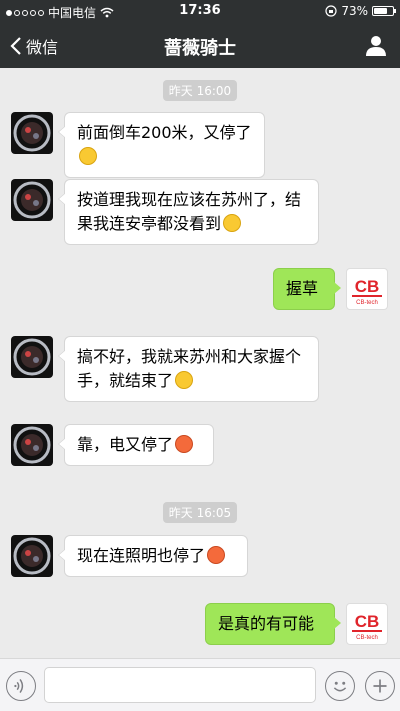  What do you see at coordinates (273, 624) in the screenshot?
I see `message-bubble-sent: 是真的有可能` at bounding box center [273, 624].